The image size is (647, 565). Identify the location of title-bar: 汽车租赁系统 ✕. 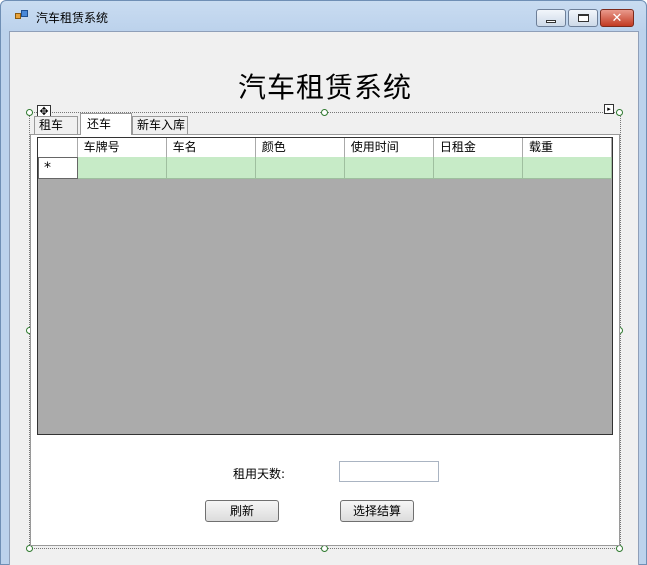
(323, 16).